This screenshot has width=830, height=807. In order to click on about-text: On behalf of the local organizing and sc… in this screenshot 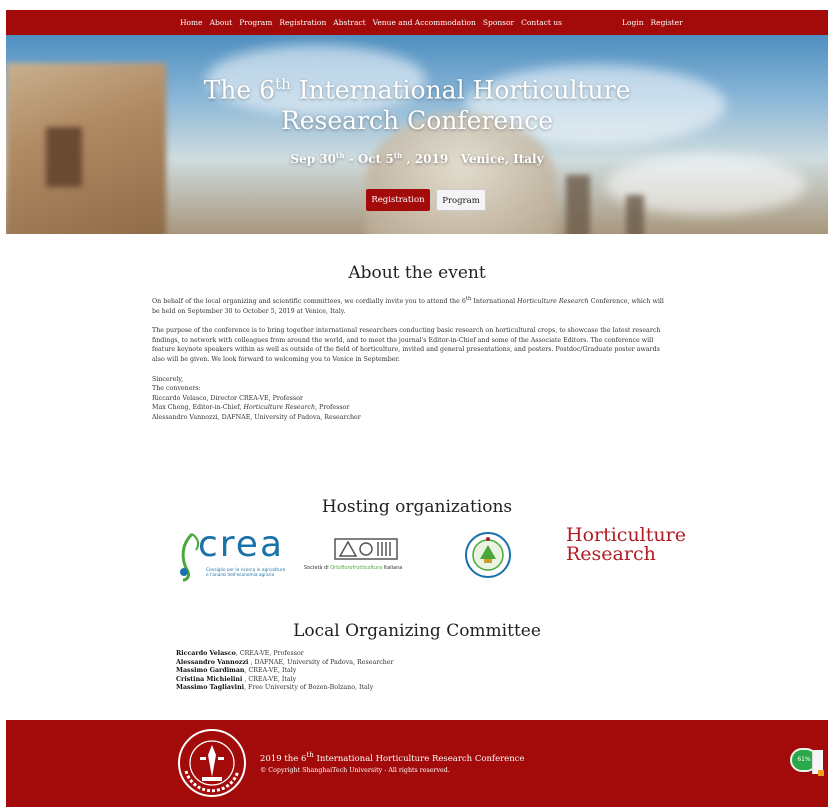, I will do `click(412, 359)`.